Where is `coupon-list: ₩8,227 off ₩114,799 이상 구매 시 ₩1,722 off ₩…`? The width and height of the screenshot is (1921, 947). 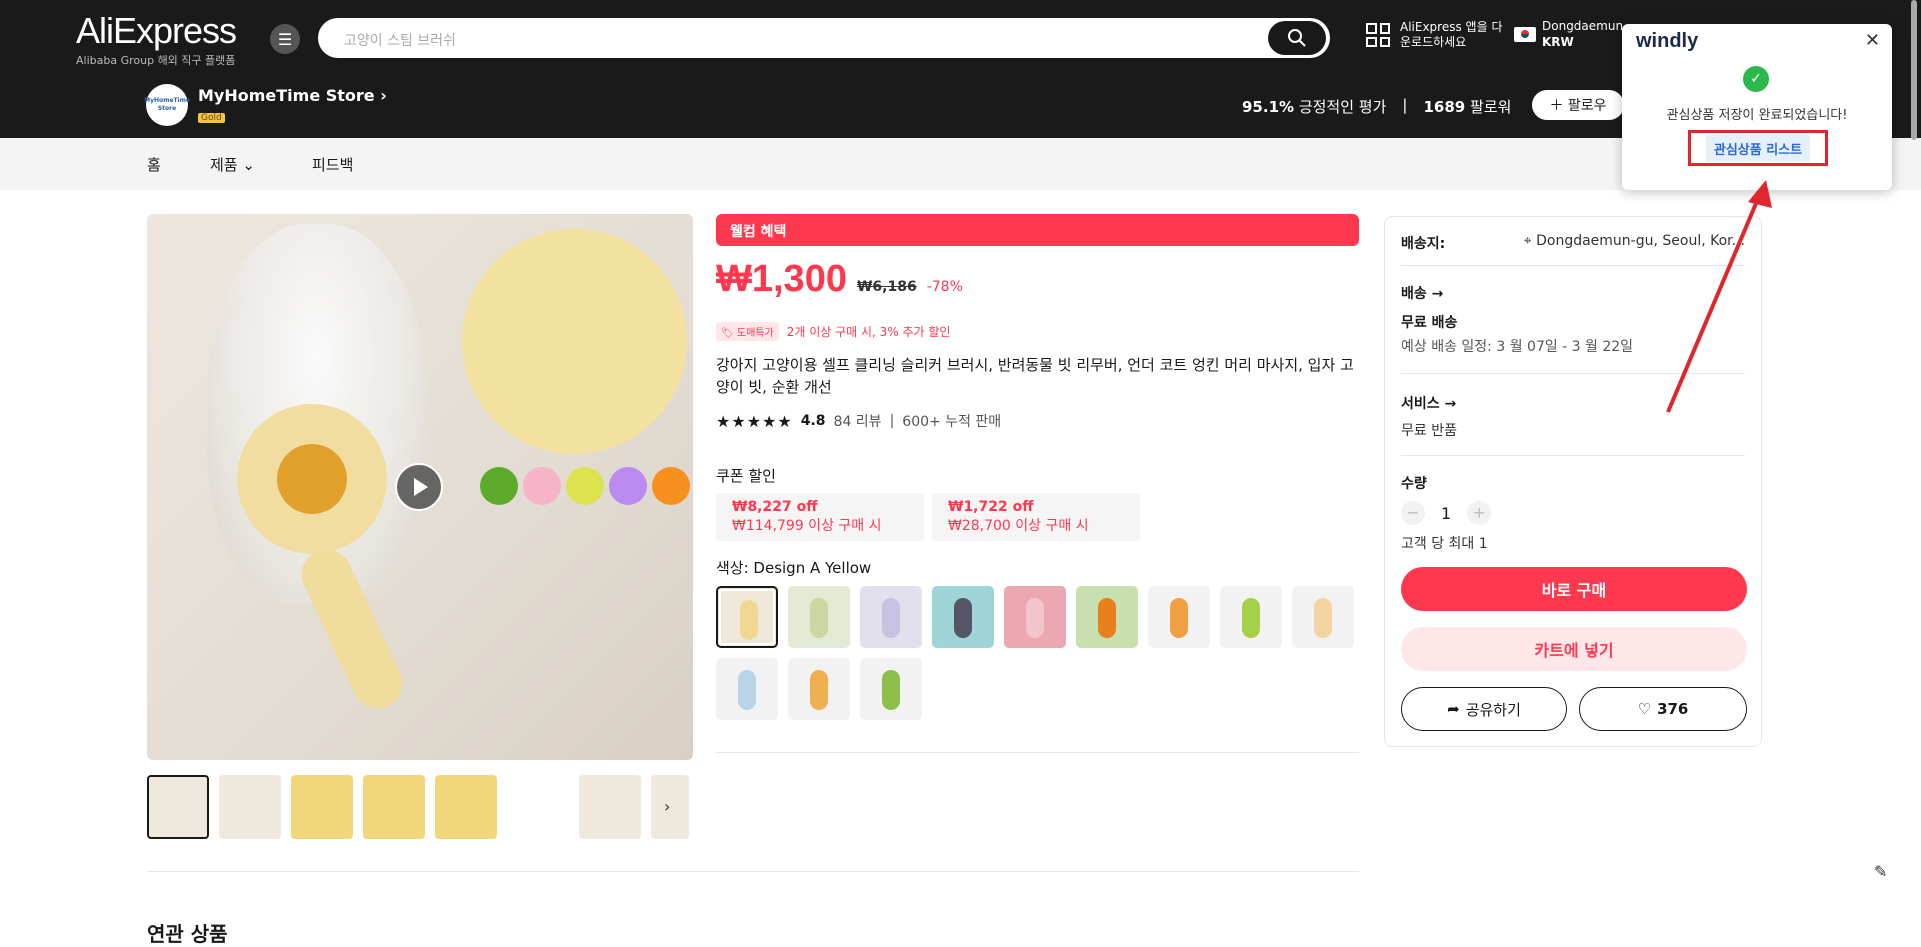 coupon-list: ₩8,227 off ₩114,799 이상 구매 시 ₩1,722 off ₩… is located at coordinates (928, 517).